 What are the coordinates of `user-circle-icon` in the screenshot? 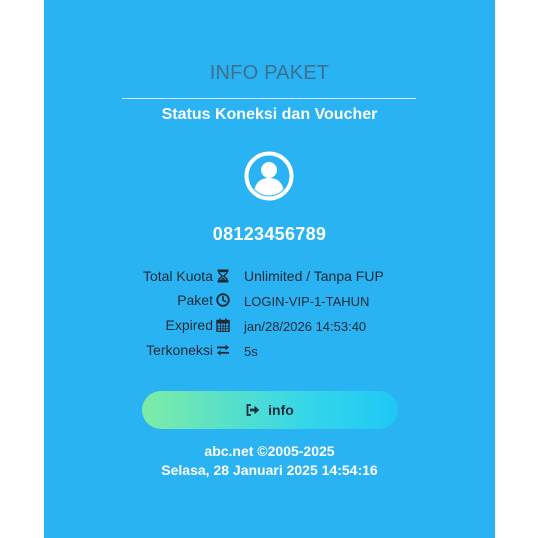 It's located at (269, 176).